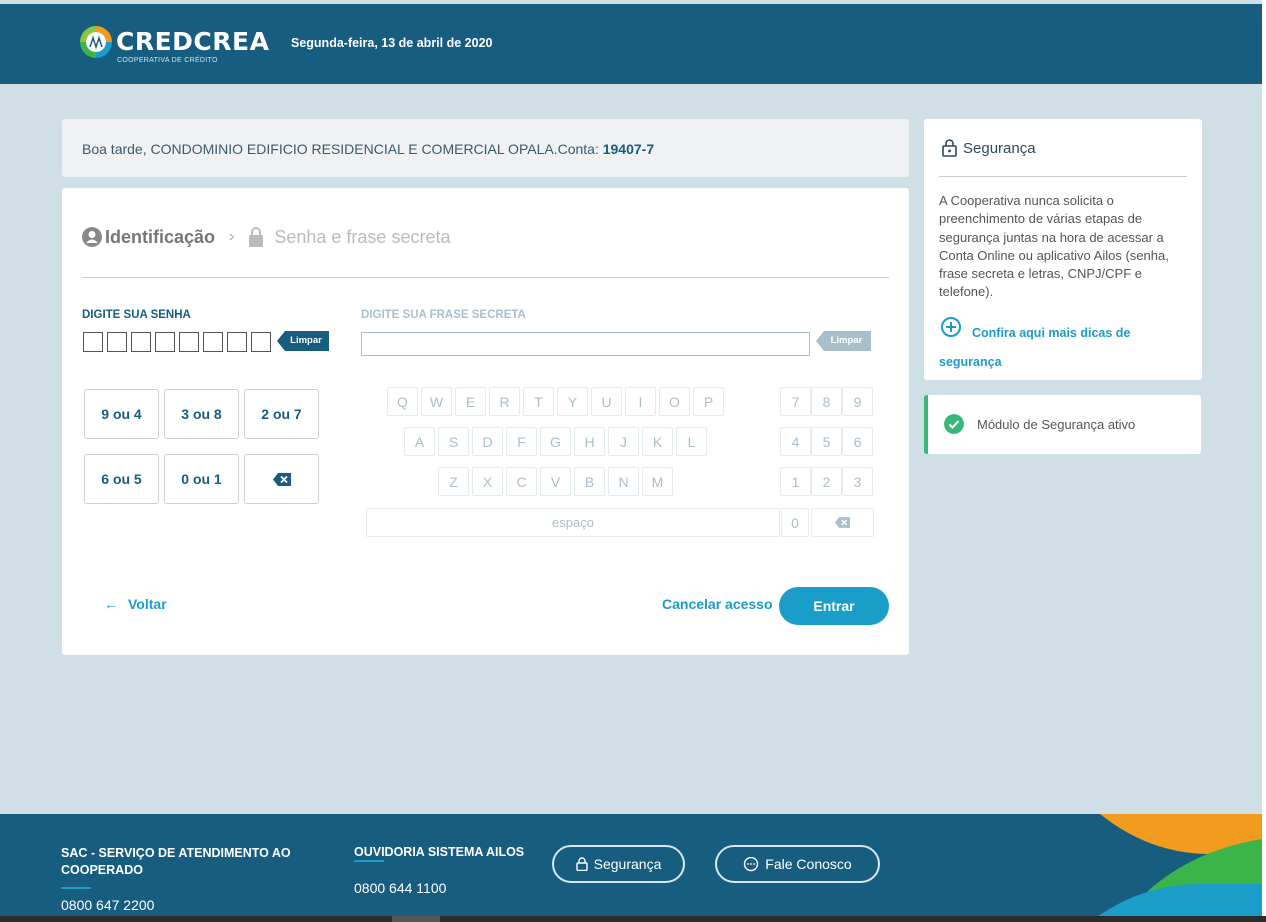 The height and width of the screenshot is (922, 1266). What do you see at coordinates (843, 341) in the screenshot?
I see `clear-phrase-button: Limpar` at bounding box center [843, 341].